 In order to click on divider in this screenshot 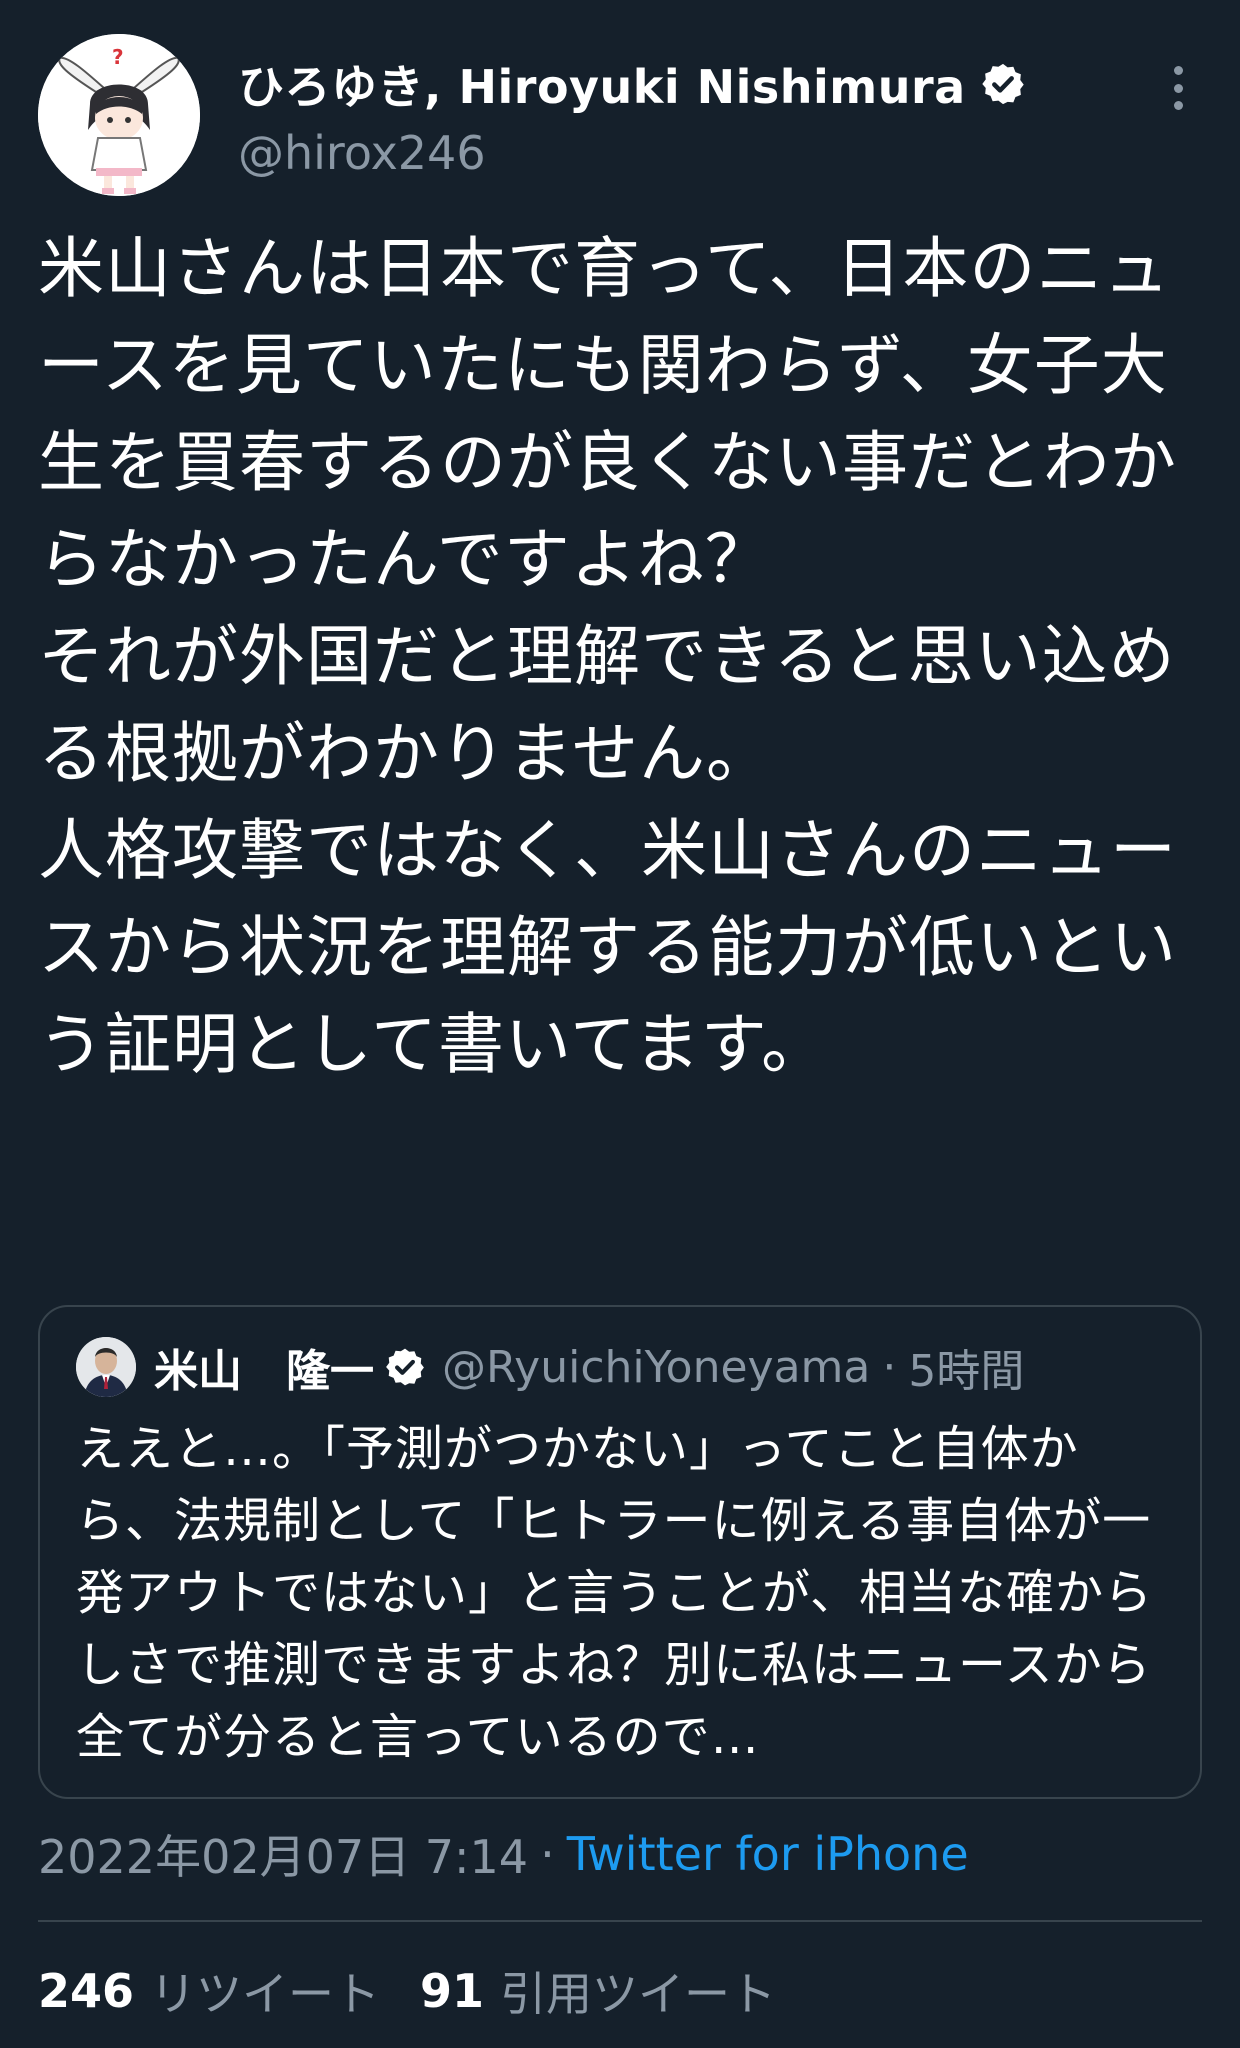, I will do `click(620, 1921)`.